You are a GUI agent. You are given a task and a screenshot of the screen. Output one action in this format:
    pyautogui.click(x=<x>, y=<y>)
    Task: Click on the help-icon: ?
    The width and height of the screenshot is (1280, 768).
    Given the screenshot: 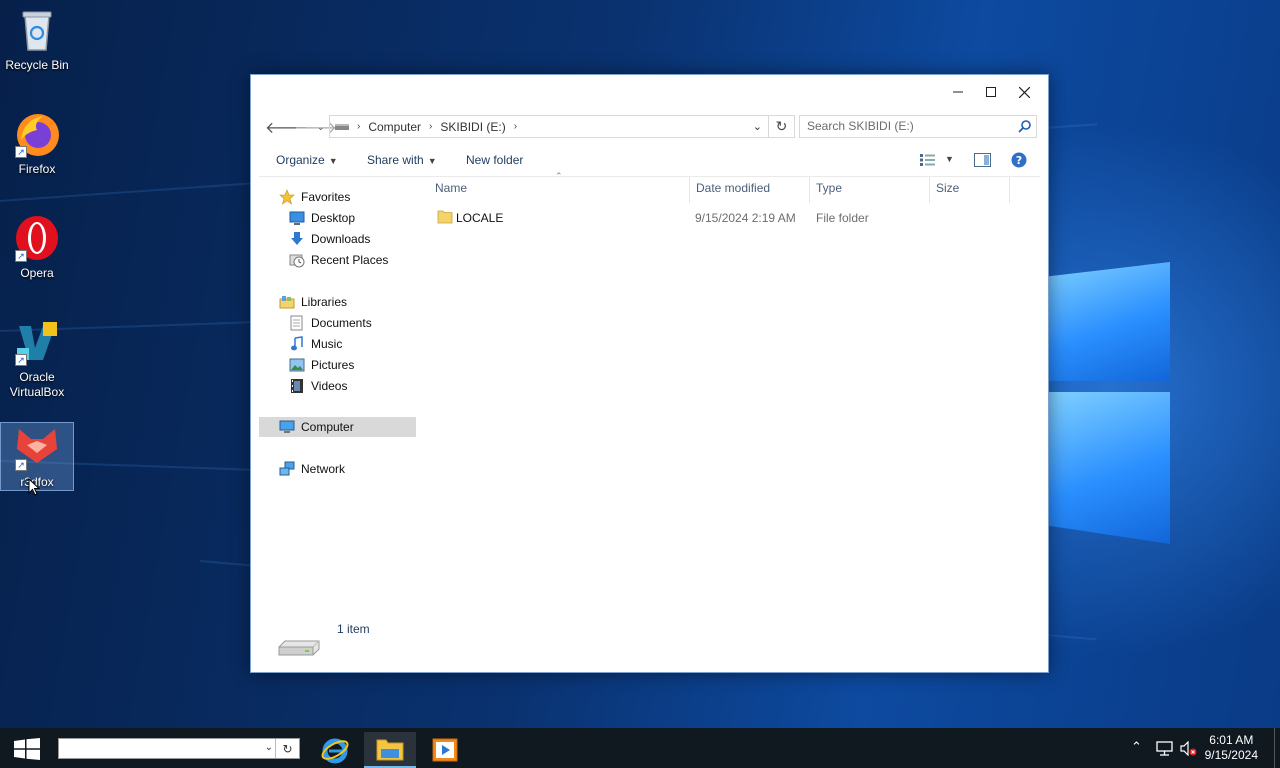 What is the action you would take?
    pyautogui.click(x=1019, y=160)
    